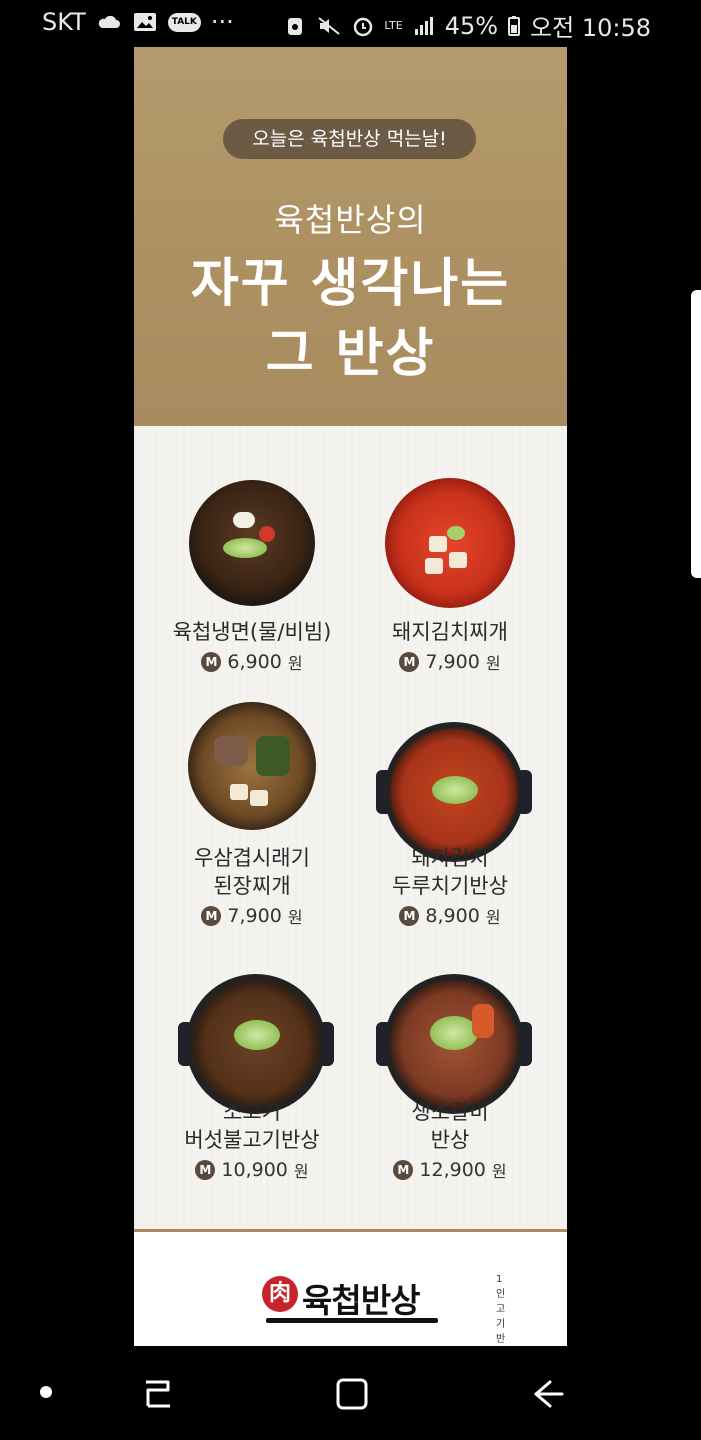 The width and height of the screenshot is (701, 1440). What do you see at coordinates (514, 25) in the screenshot?
I see `battery-icon` at bounding box center [514, 25].